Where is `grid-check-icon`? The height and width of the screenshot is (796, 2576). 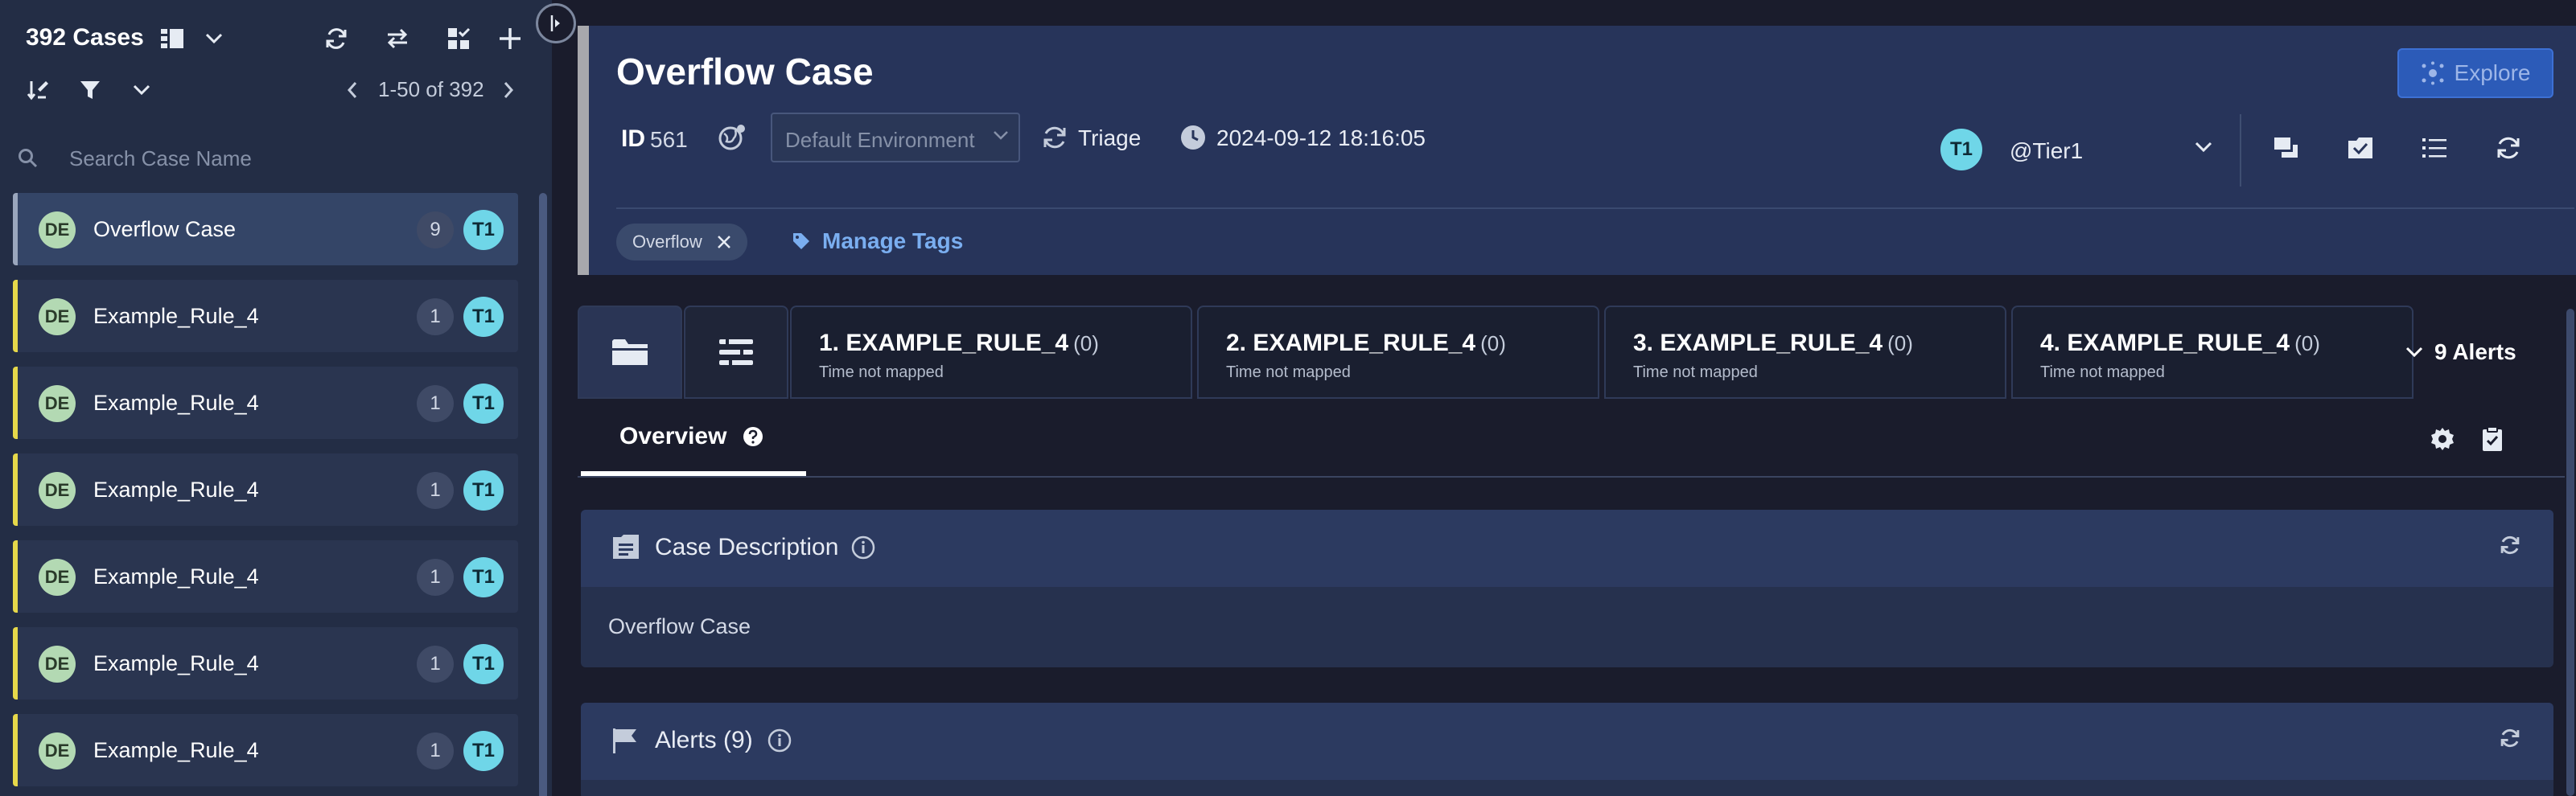 grid-check-icon is located at coordinates (458, 39).